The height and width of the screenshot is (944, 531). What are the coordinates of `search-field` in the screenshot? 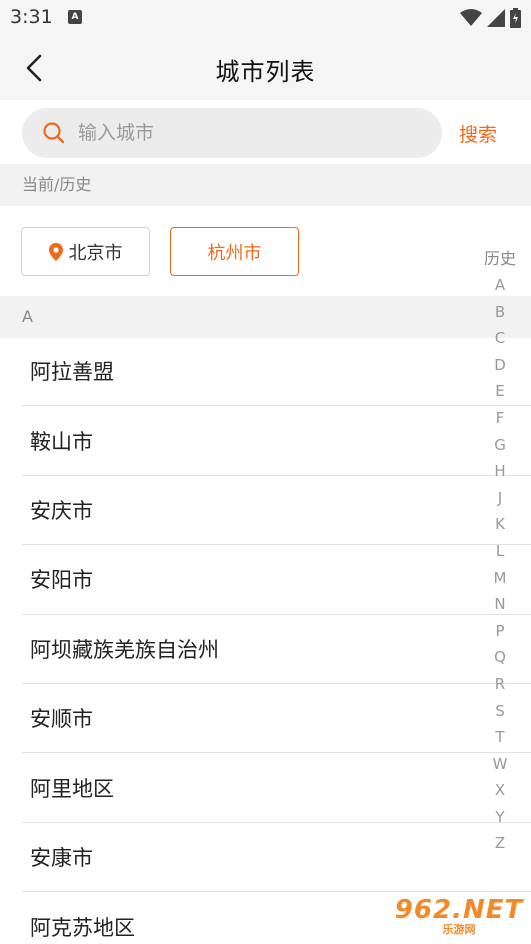 It's located at (232, 133).